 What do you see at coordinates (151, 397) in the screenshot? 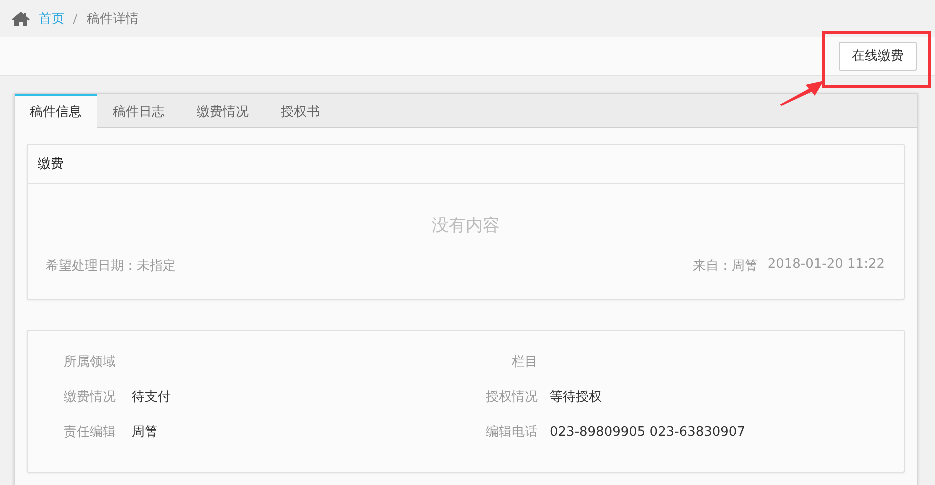
I see `field-value: 待支付` at bounding box center [151, 397].